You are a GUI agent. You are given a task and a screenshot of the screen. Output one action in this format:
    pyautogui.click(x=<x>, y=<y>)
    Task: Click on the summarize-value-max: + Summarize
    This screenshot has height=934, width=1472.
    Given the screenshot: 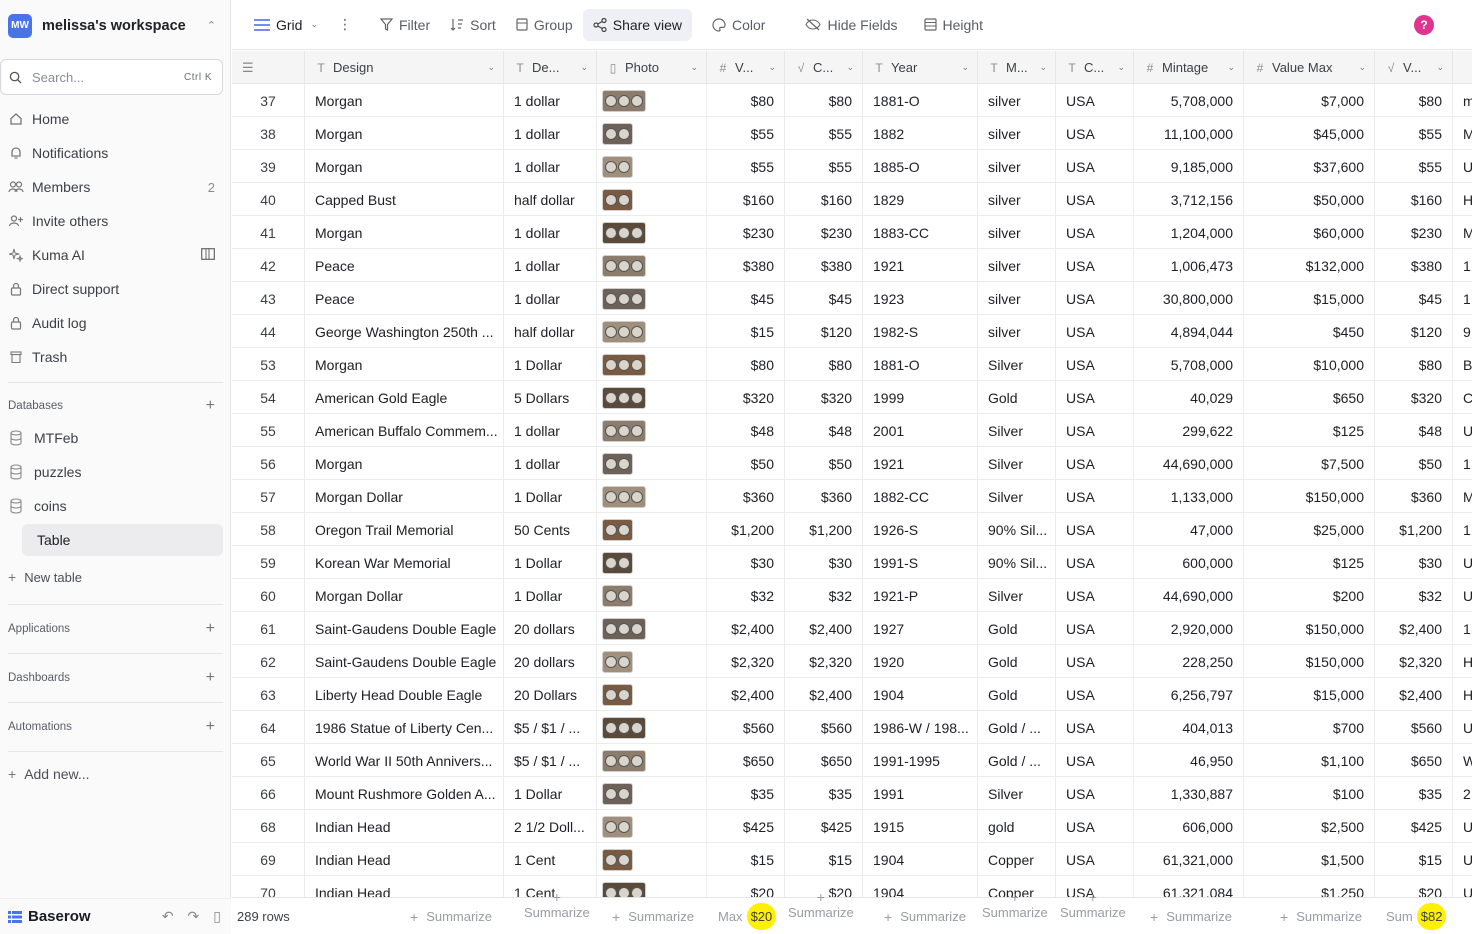 What is the action you would take?
    pyautogui.click(x=1321, y=916)
    